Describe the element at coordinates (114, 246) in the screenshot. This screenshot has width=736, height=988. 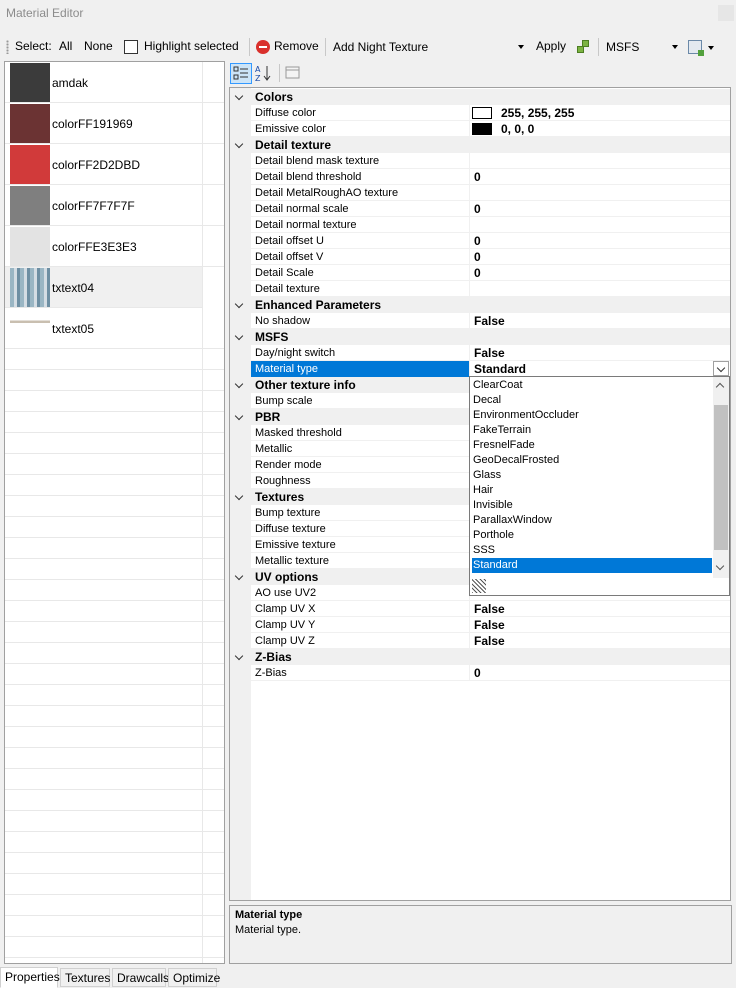
I see `list-item: colorFFE3E3E3` at that location.